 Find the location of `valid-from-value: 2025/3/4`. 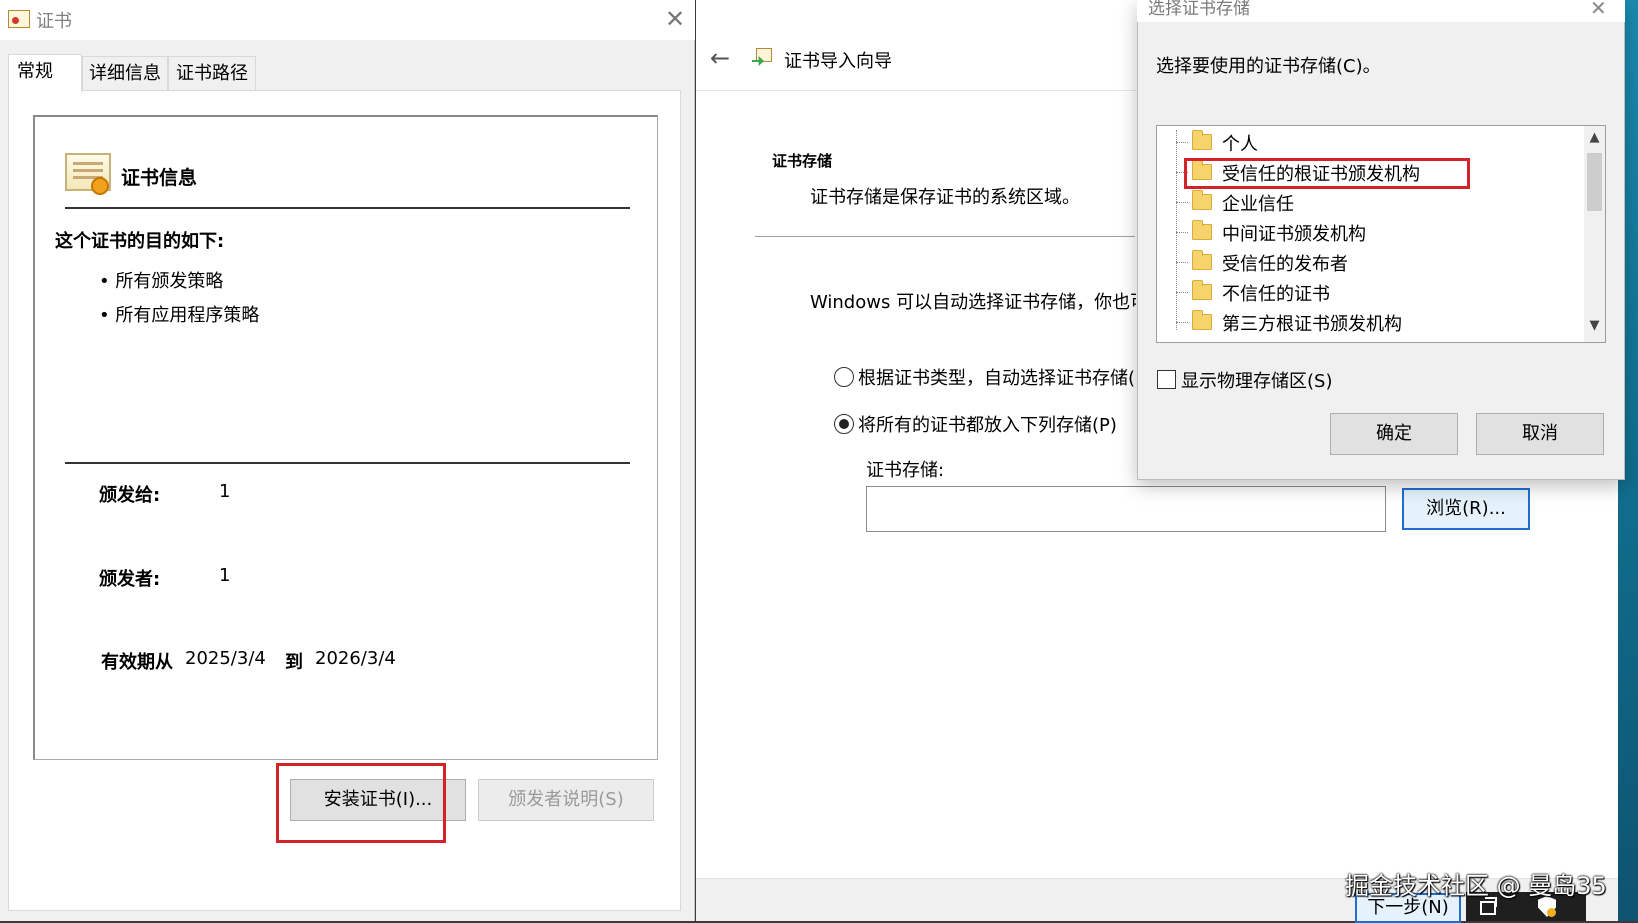

valid-from-value: 2025/3/4 is located at coordinates (225, 658).